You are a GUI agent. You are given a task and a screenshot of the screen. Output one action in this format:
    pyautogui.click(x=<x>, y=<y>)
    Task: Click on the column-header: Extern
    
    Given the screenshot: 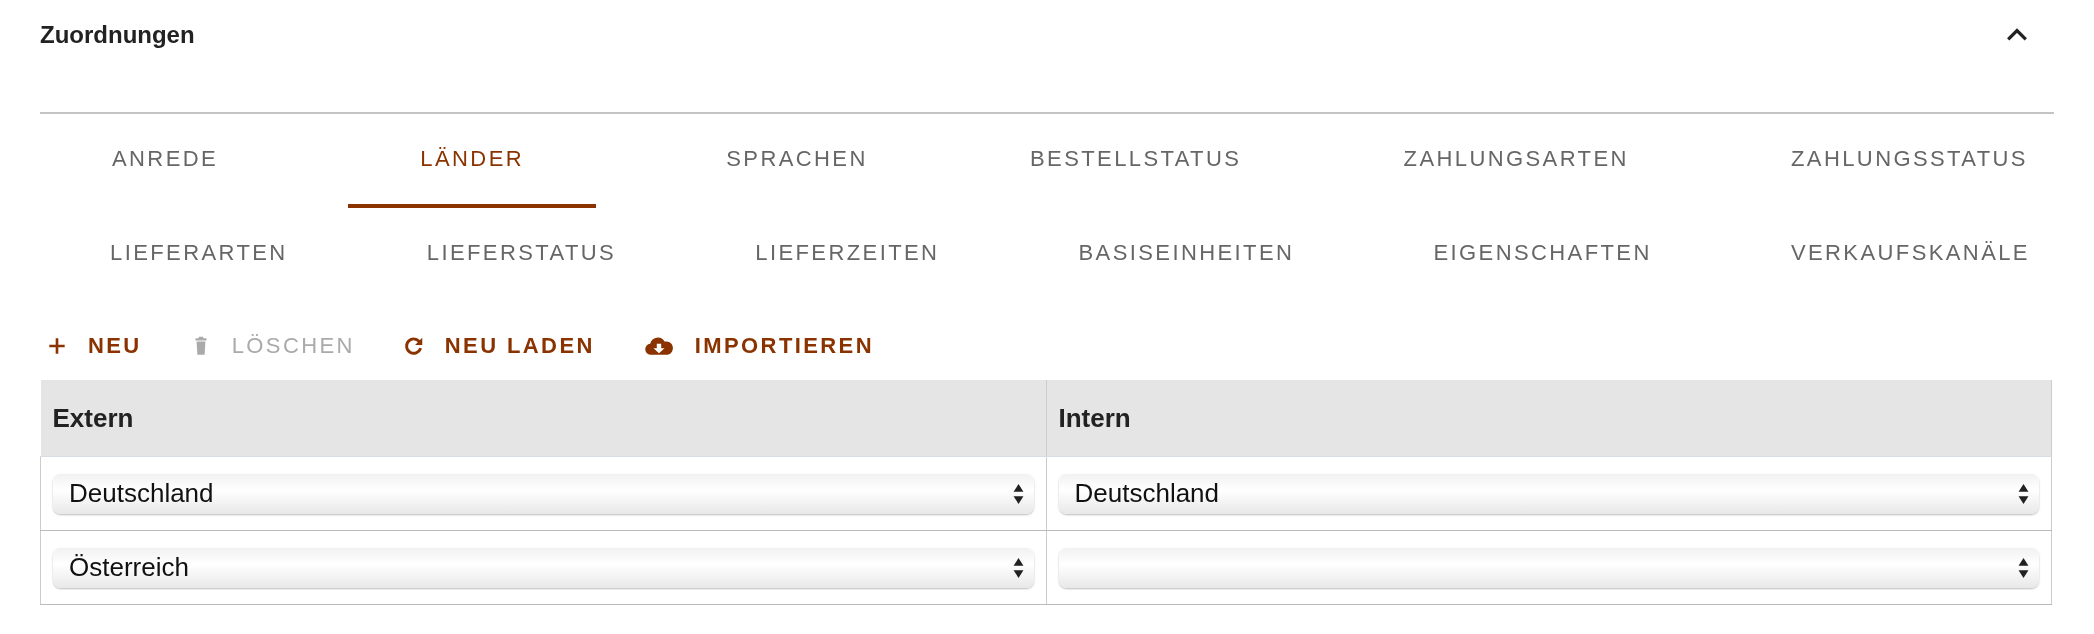 What is the action you would take?
    pyautogui.click(x=543, y=418)
    